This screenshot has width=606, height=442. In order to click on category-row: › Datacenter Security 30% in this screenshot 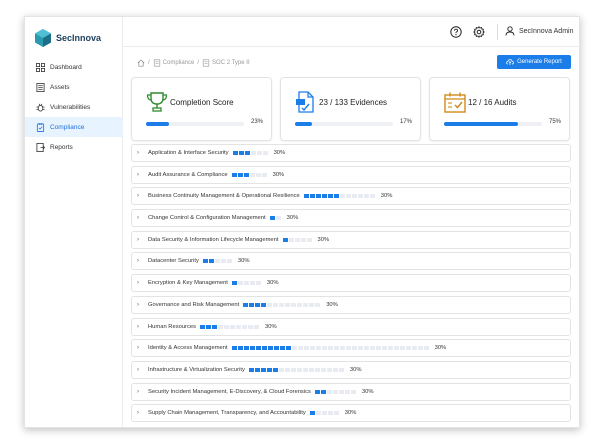, I will do `click(351, 261)`.